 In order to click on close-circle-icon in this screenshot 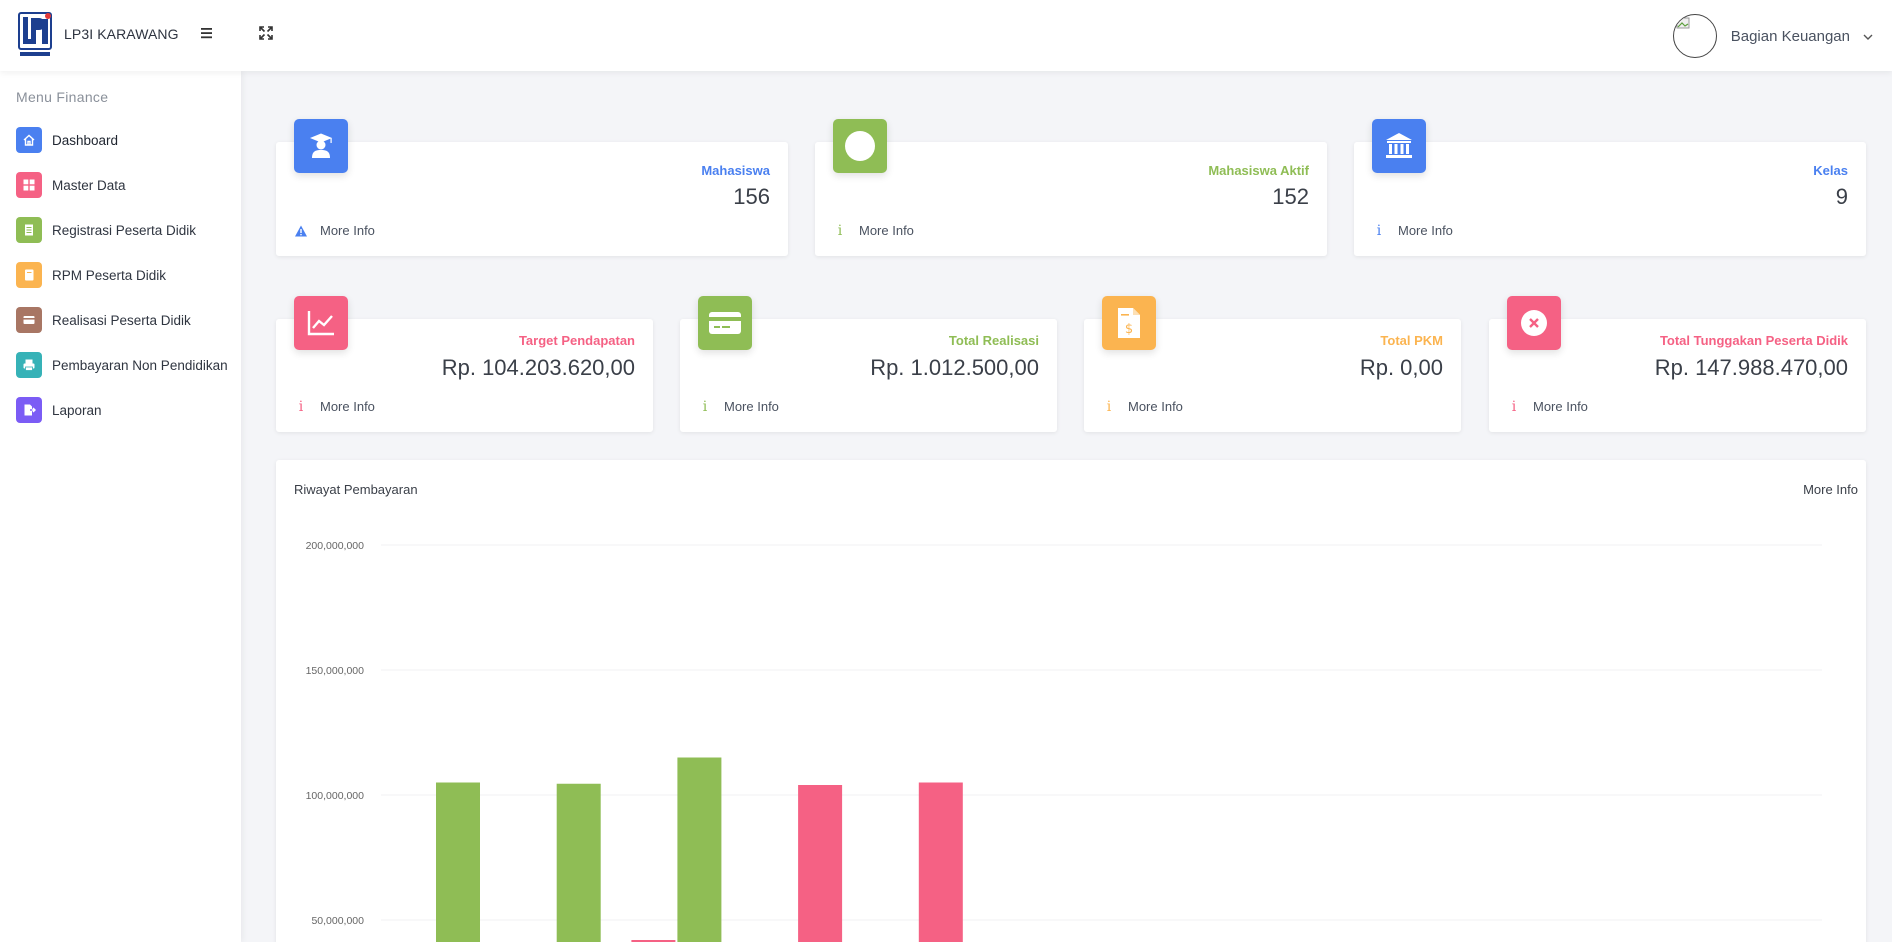, I will do `click(1534, 323)`.